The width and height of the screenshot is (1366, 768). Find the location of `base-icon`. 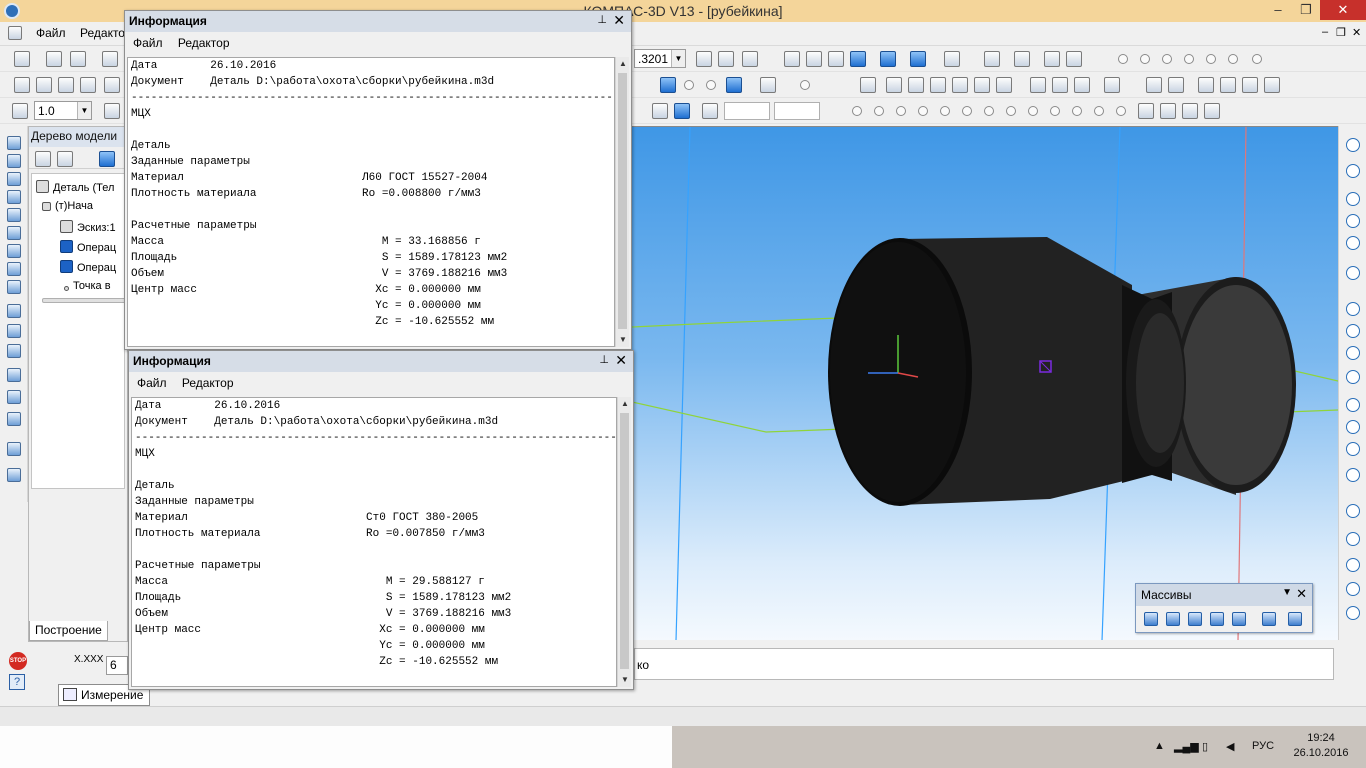

base-icon is located at coordinates (1206, 85).